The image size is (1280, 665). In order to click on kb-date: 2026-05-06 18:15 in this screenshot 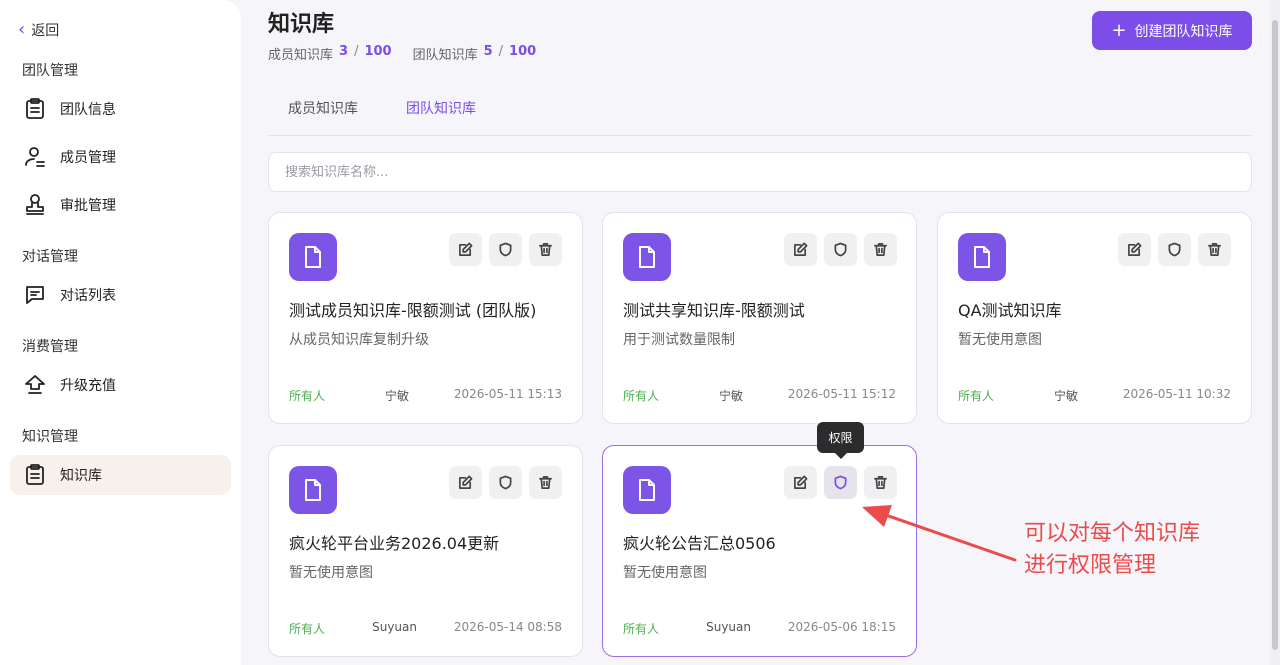, I will do `click(841, 627)`.